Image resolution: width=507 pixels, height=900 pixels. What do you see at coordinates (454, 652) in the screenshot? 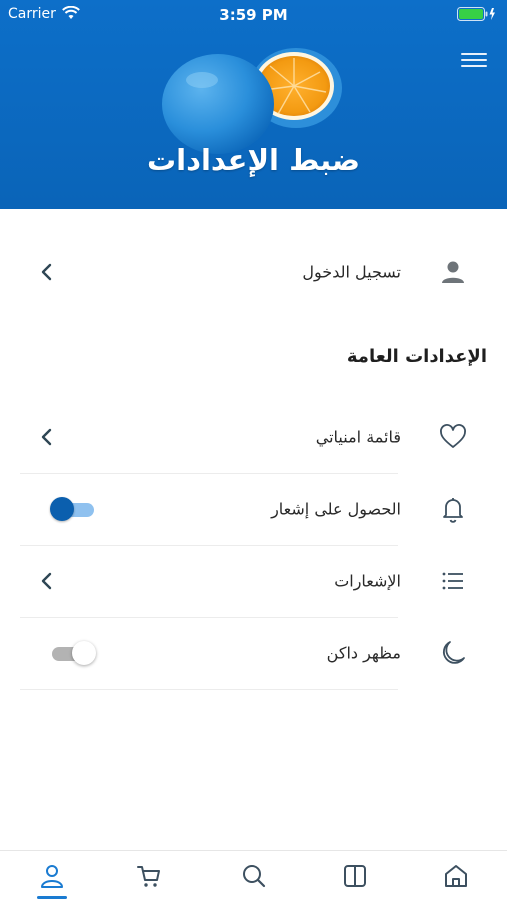
I see `moon-icon` at bounding box center [454, 652].